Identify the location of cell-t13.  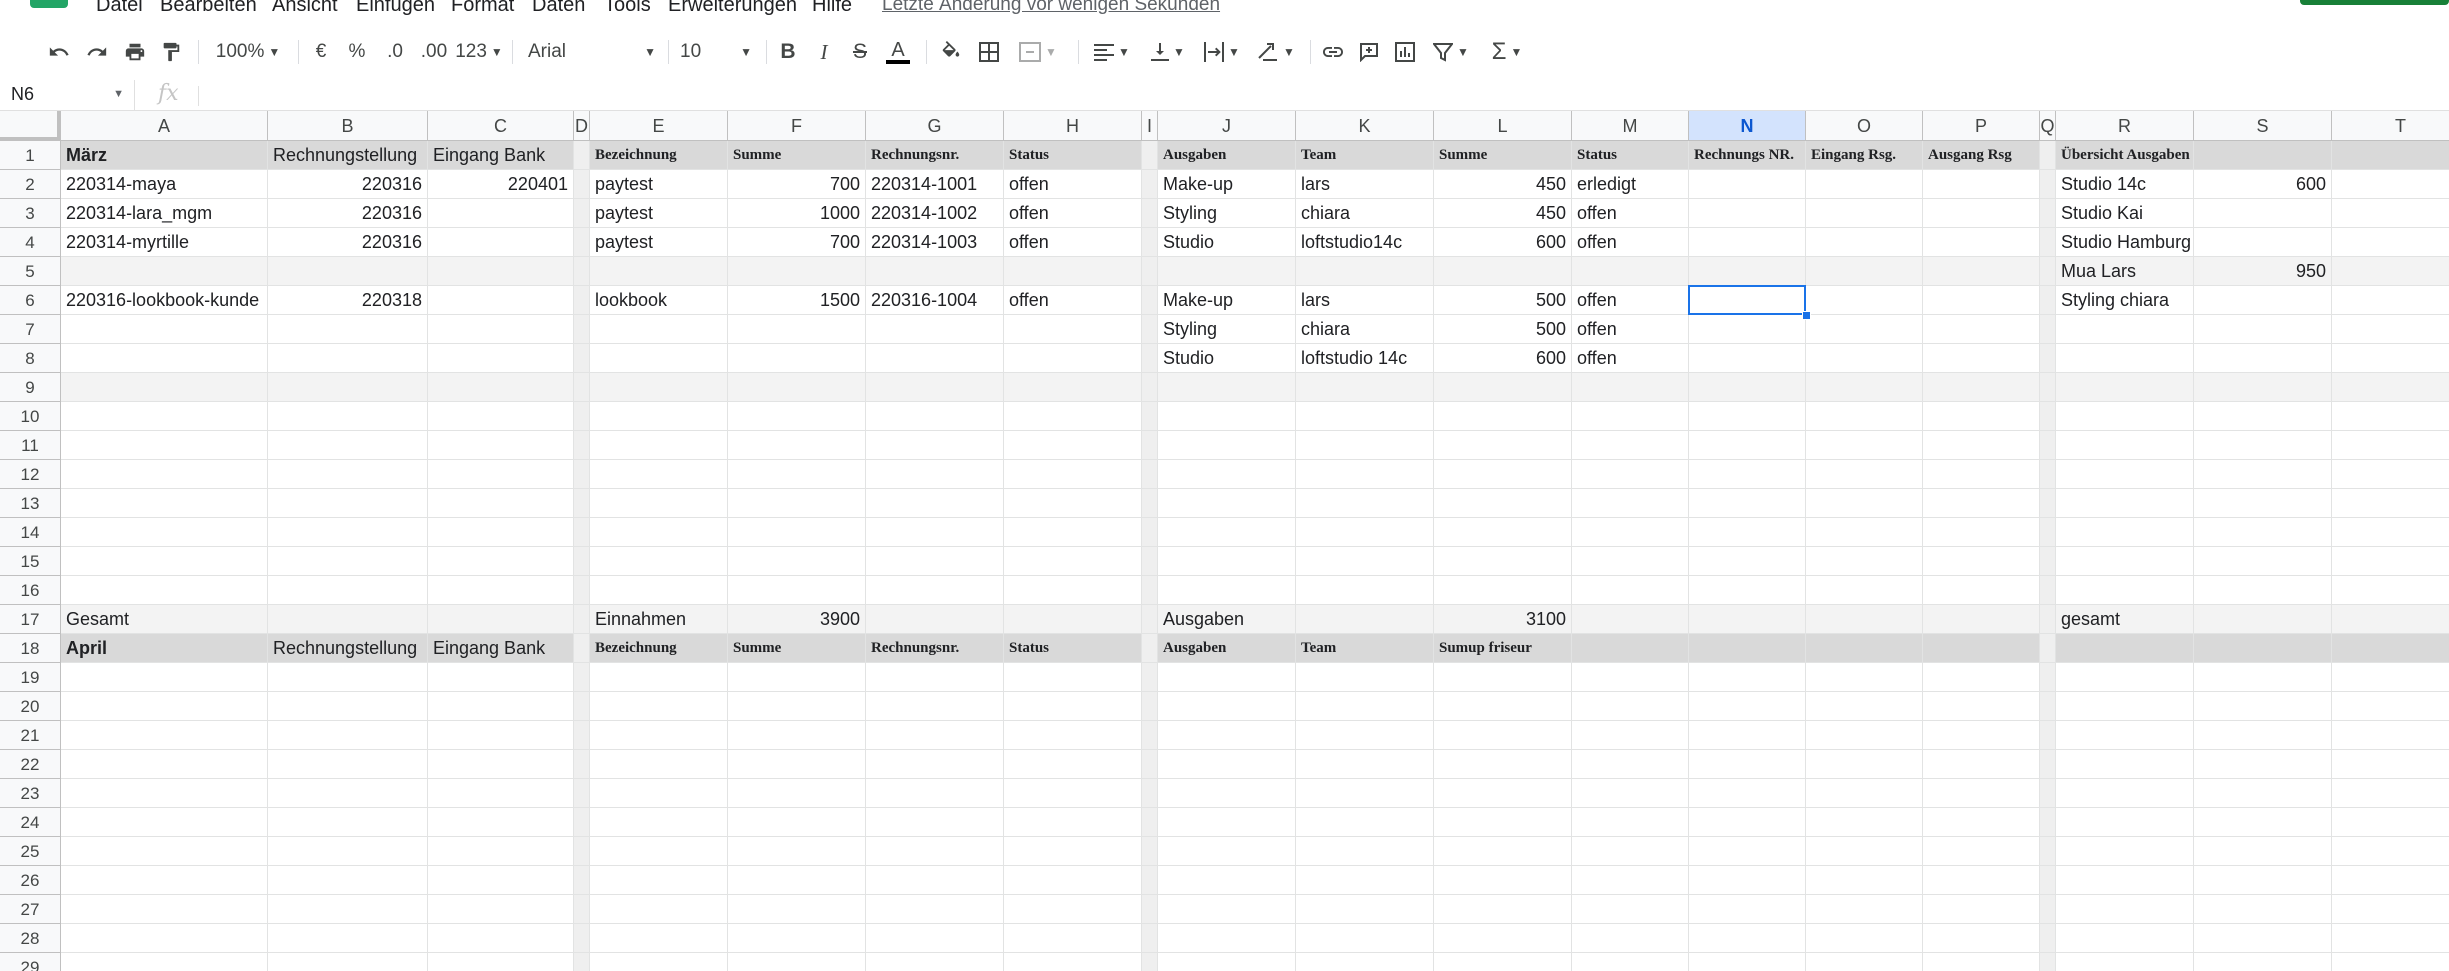
(2390, 503).